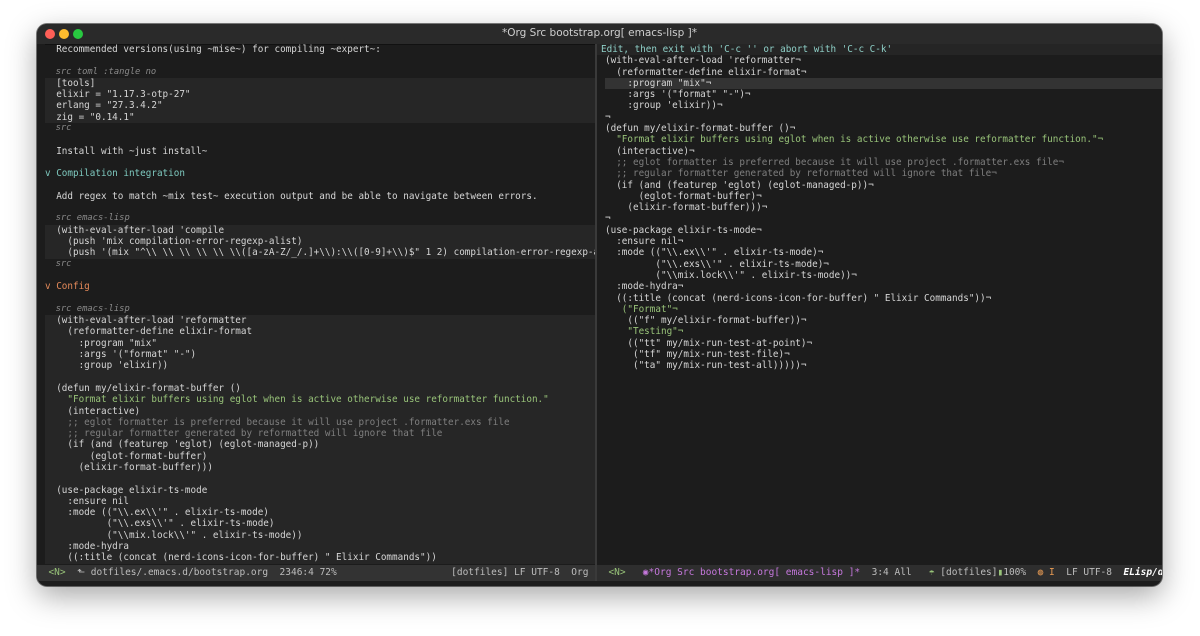  I want to click on encoding-right: LF UTF-8, so click(1089, 572).